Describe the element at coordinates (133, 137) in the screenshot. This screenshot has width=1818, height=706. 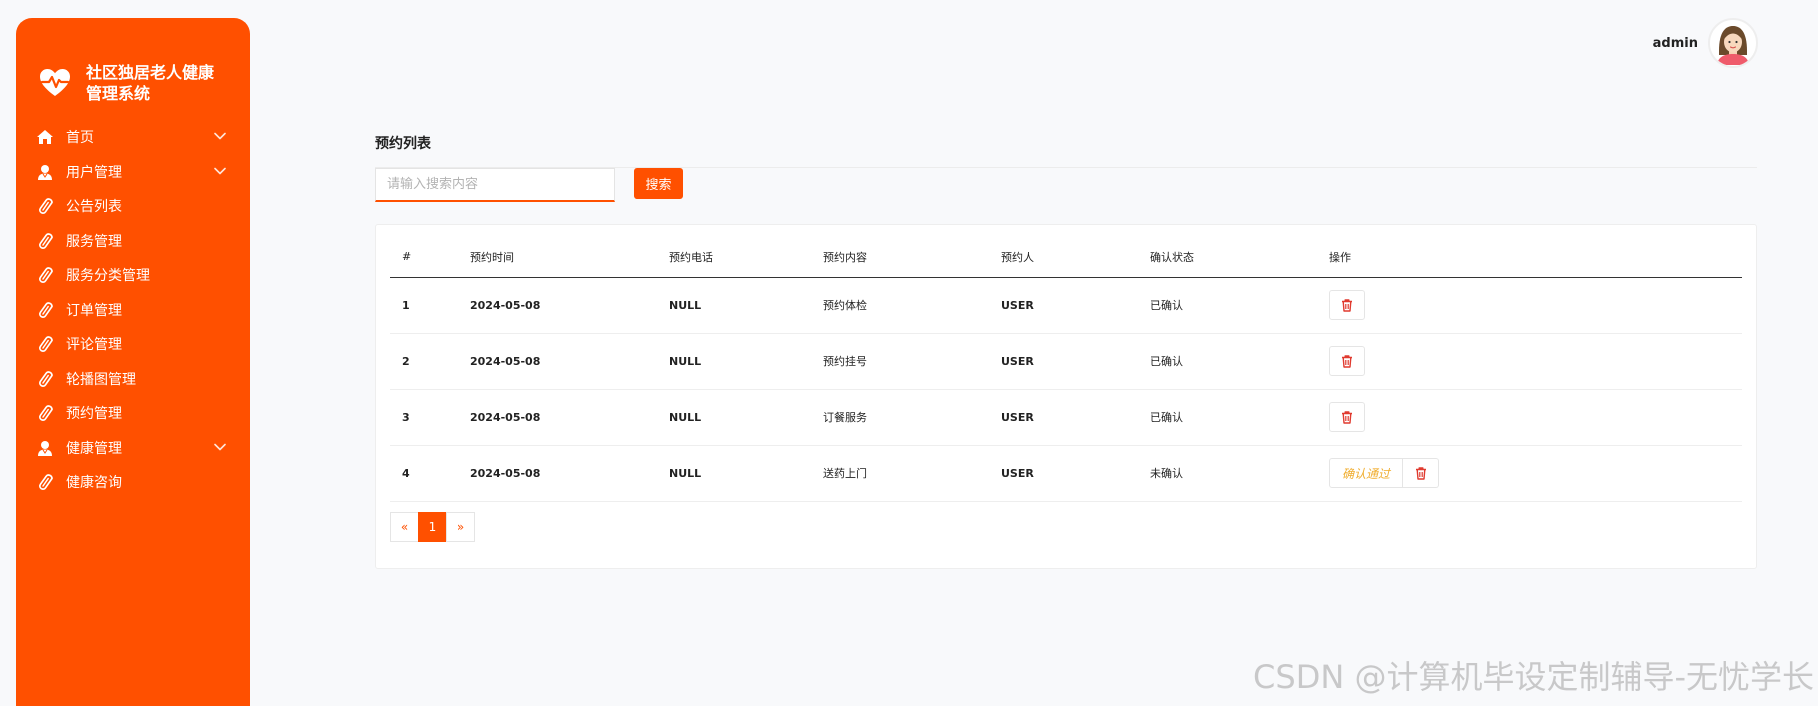
I see `sidebar-item-0: 首页` at that location.